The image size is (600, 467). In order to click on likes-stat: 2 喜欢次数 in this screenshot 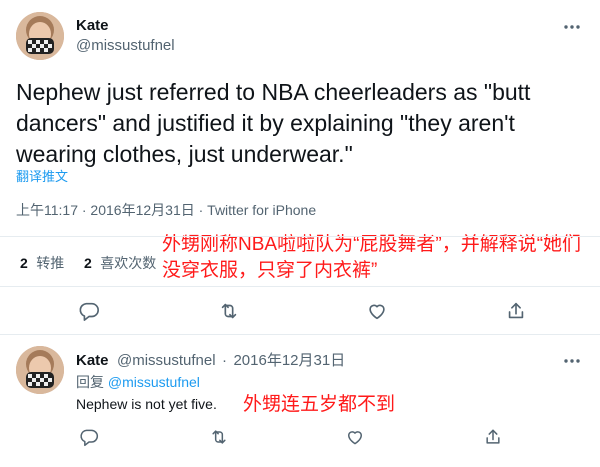, I will do `click(120, 263)`.